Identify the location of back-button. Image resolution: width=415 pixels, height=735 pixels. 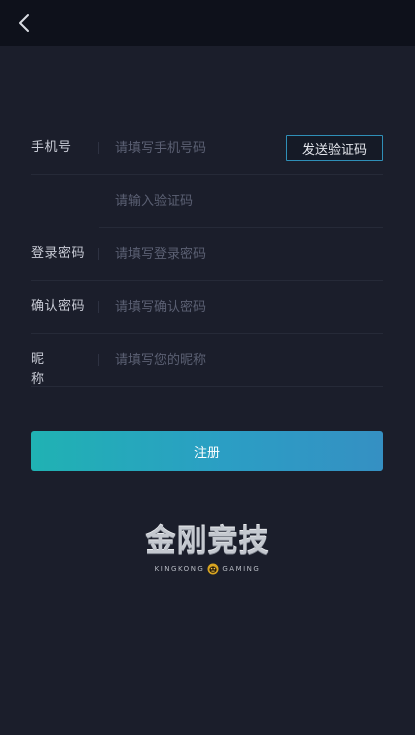
(24, 23).